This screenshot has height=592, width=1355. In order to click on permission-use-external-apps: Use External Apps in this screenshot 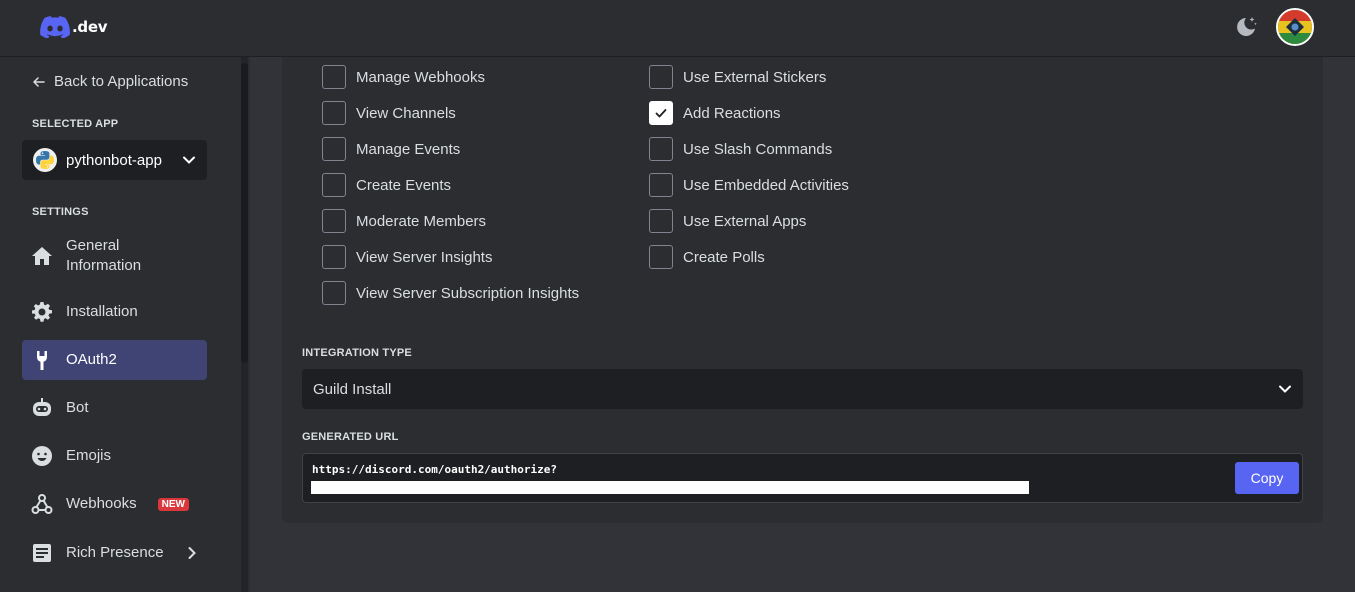, I will do `click(727, 221)`.